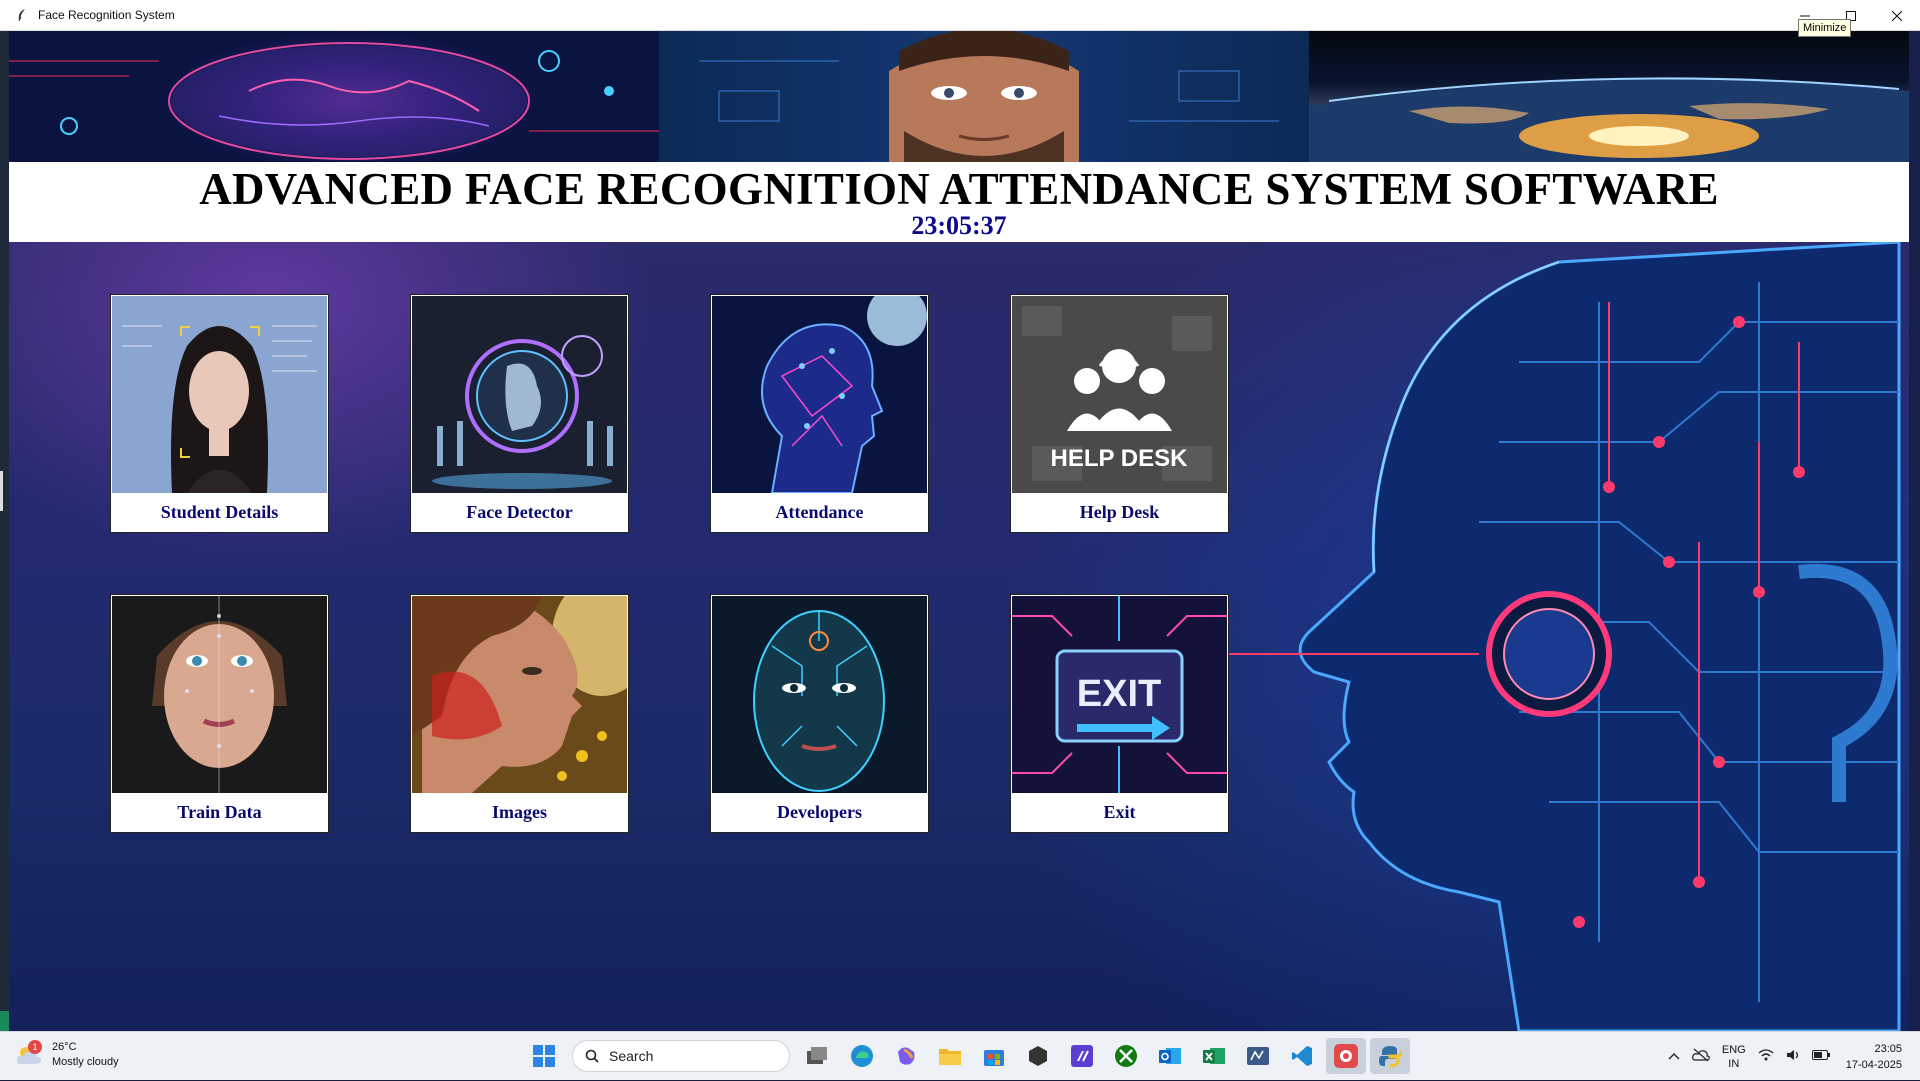  Describe the element at coordinates (819, 812) in the screenshot. I see `tile-label: Developers` at that location.